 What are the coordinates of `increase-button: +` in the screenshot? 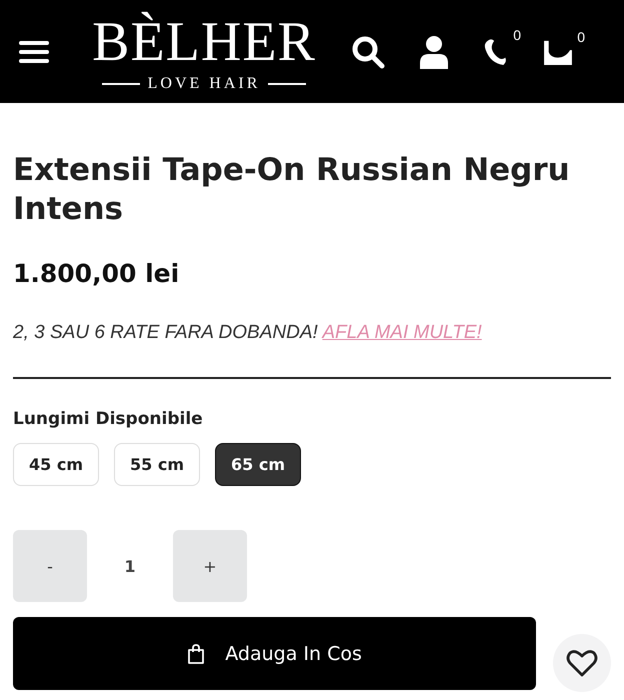 It's located at (210, 566).